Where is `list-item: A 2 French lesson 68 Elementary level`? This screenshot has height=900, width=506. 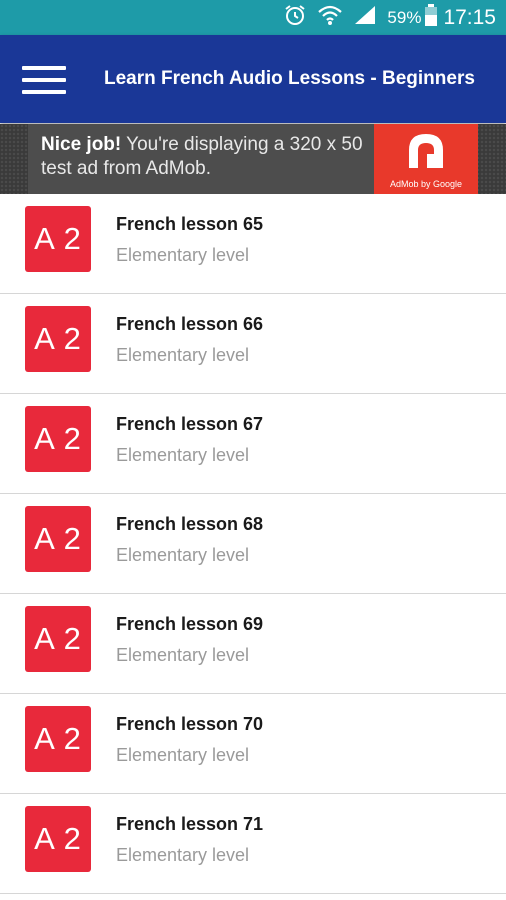 list-item: A 2 French lesson 68 Elementary level is located at coordinates (253, 544).